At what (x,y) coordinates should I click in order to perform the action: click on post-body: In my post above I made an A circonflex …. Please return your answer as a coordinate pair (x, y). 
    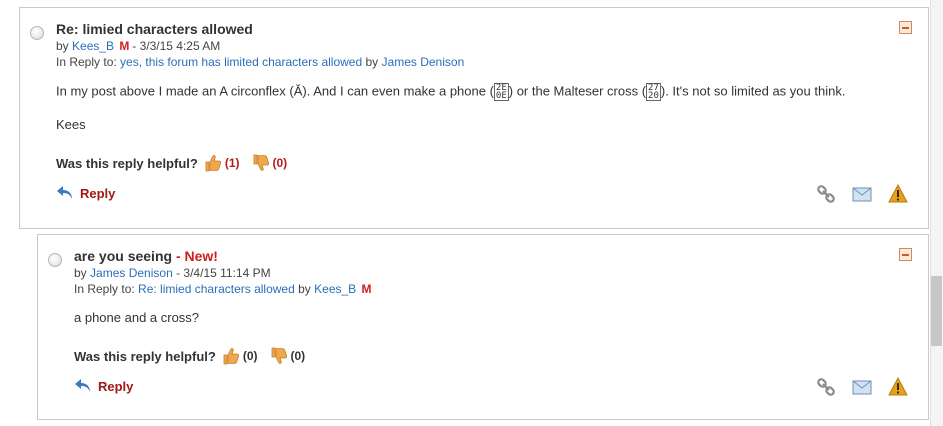
    Looking at the image, I should click on (450, 92).